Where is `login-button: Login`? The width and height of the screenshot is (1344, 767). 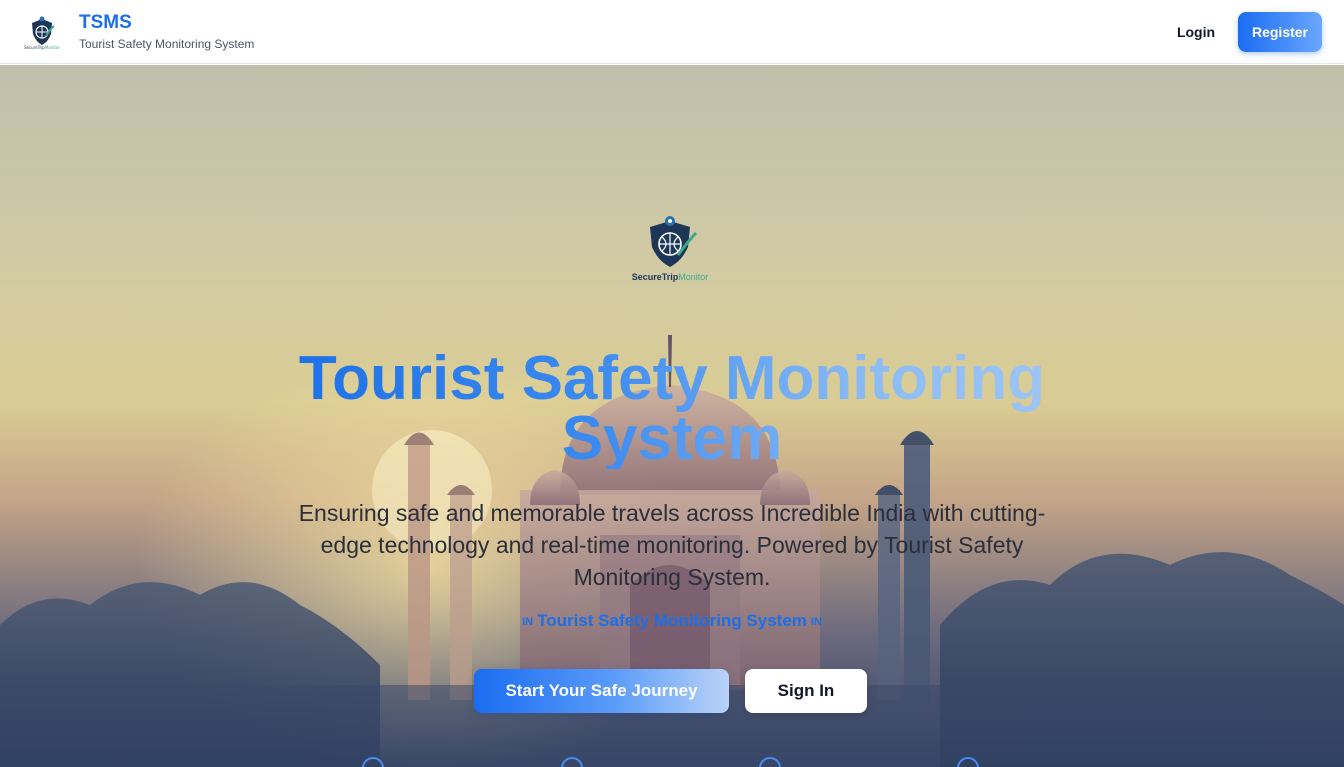 login-button: Login is located at coordinates (1196, 32).